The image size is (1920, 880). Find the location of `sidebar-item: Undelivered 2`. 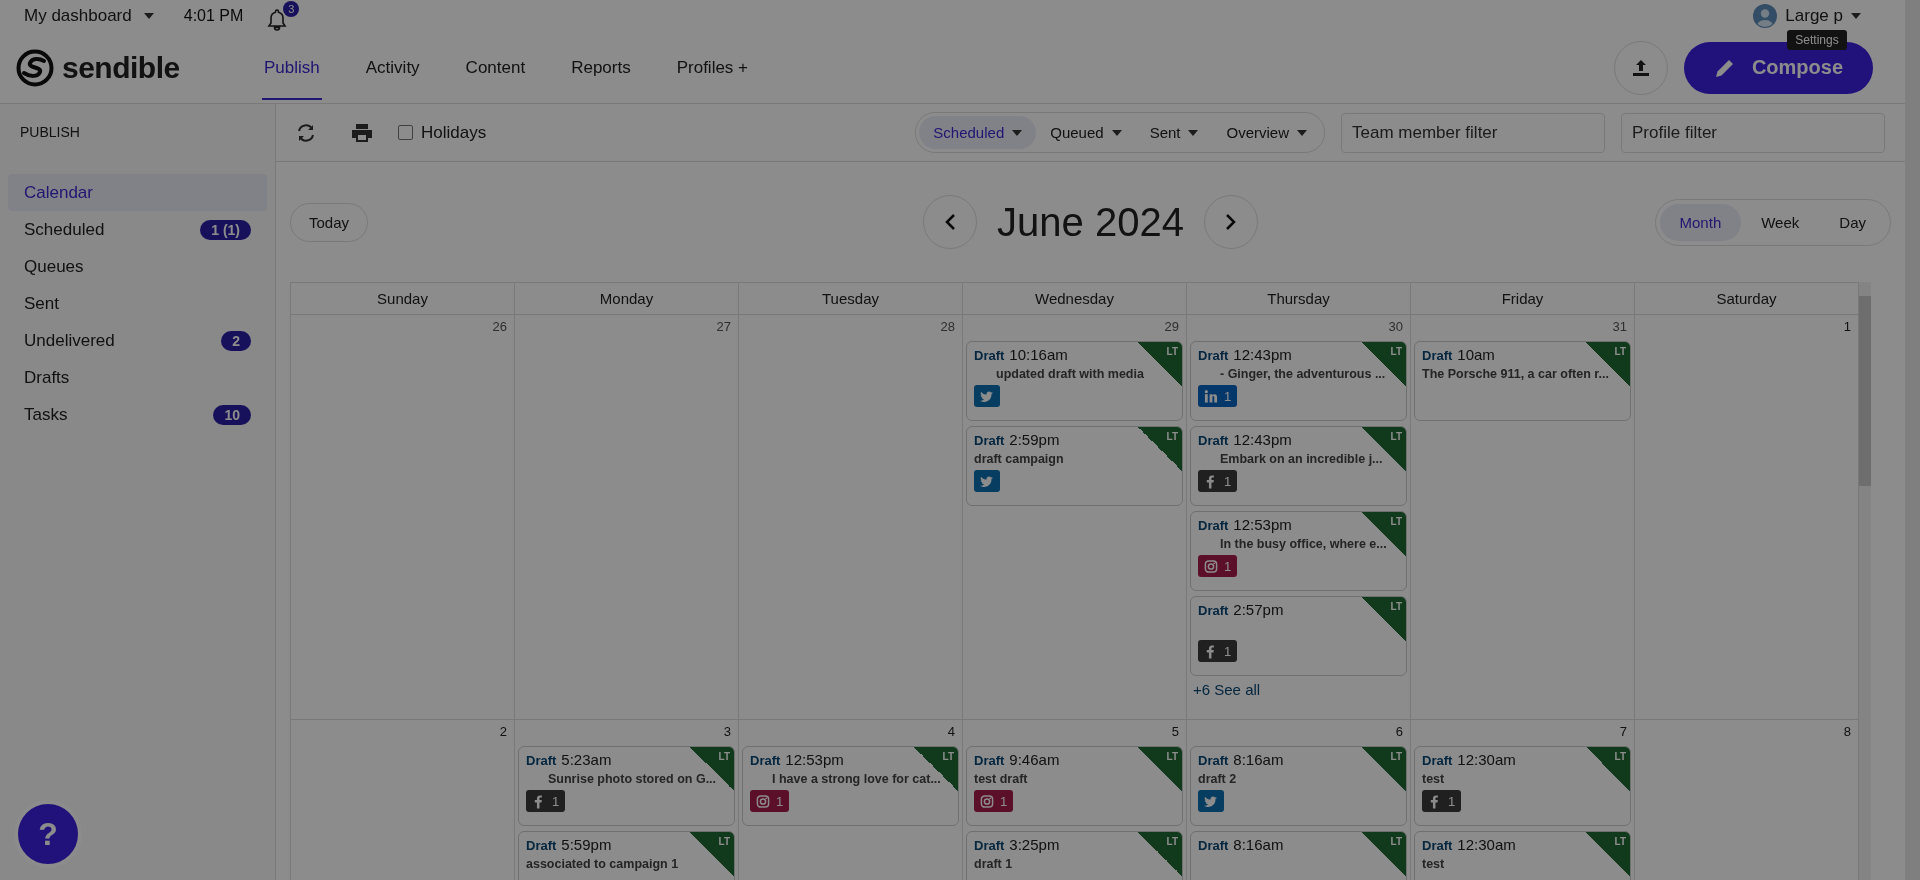

sidebar-item: Undelivered 2 is located at coordinates (137, 340).